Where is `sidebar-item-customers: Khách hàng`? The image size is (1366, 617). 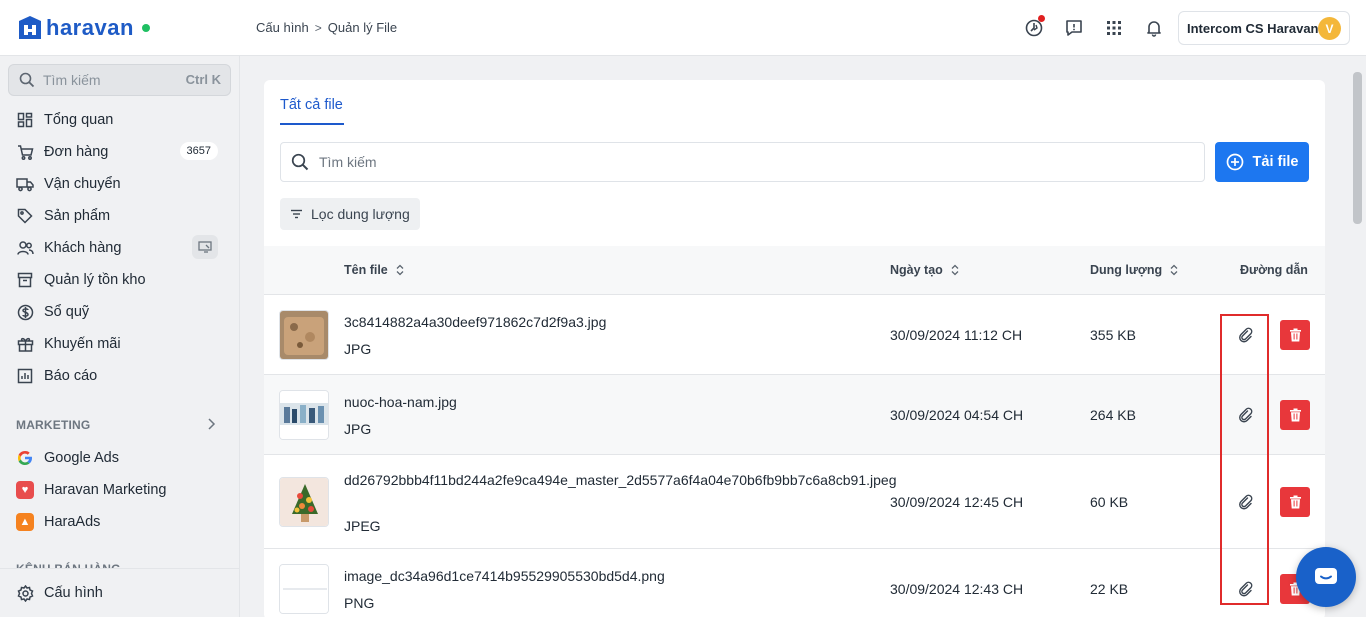
sidebar-item-customers: Khách hàng is located at coordinates (120, 248).